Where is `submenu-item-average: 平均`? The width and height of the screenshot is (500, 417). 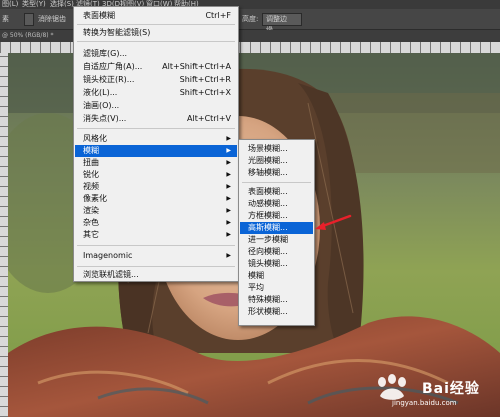
submenu-item-average: 平均 is located at coordinates (276, 288).